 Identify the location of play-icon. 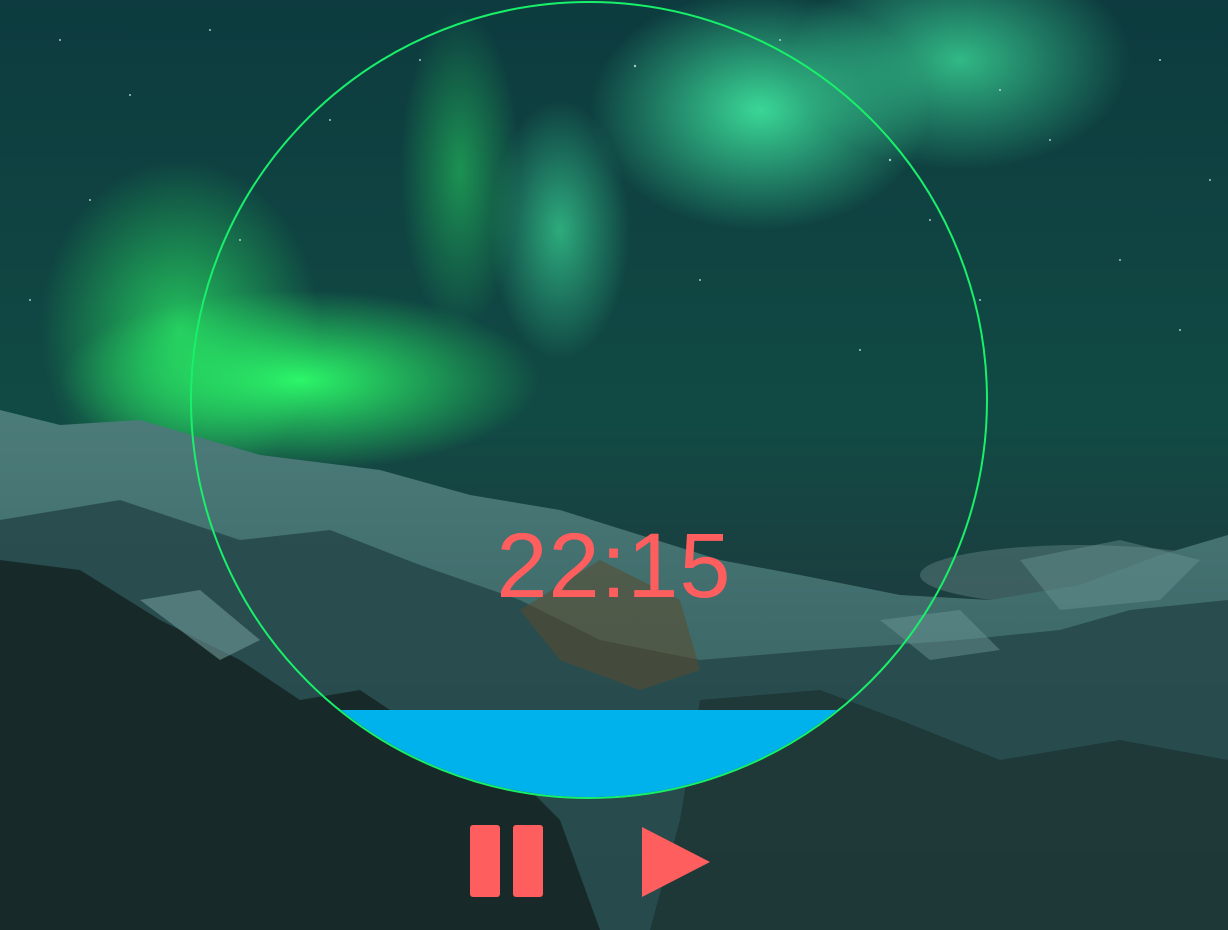
(676, 862).